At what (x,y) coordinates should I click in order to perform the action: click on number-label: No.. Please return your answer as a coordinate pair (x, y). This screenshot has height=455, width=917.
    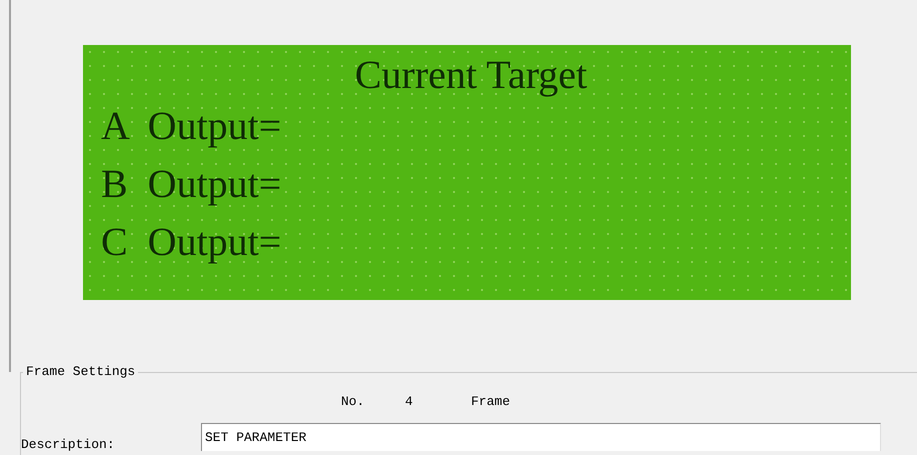
    Looking at the image, I should click on (353, 401).